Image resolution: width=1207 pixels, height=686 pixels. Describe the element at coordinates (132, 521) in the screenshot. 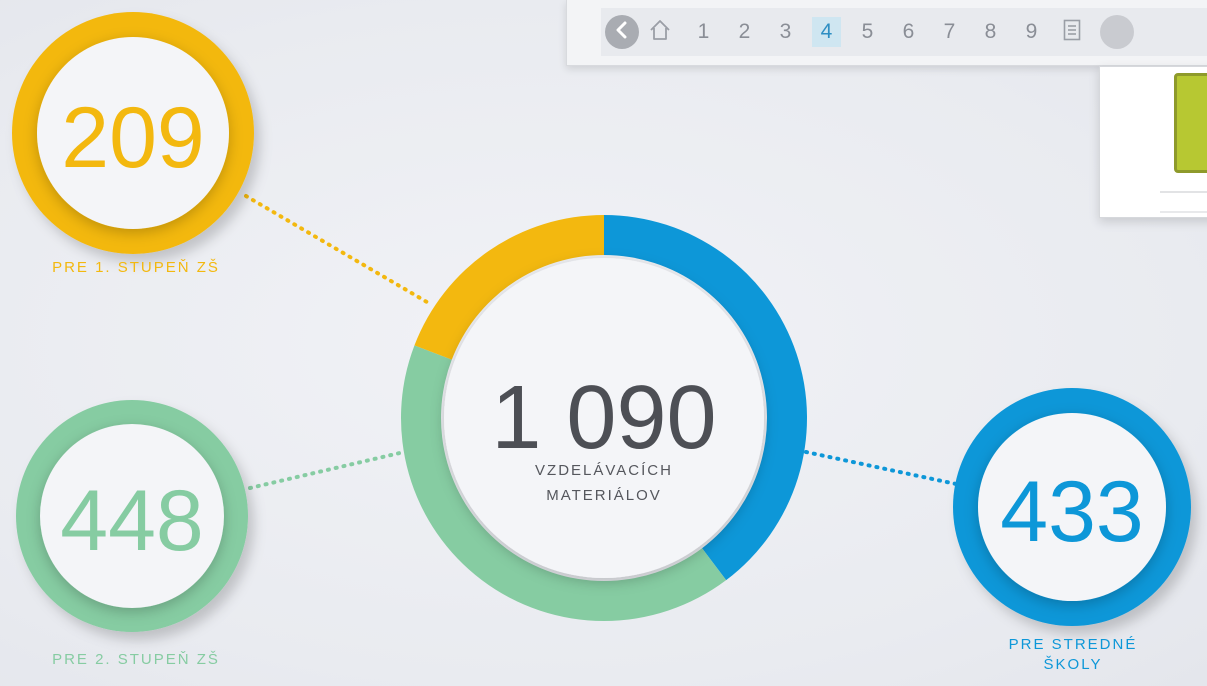

I see `category-value: 448` at that location.